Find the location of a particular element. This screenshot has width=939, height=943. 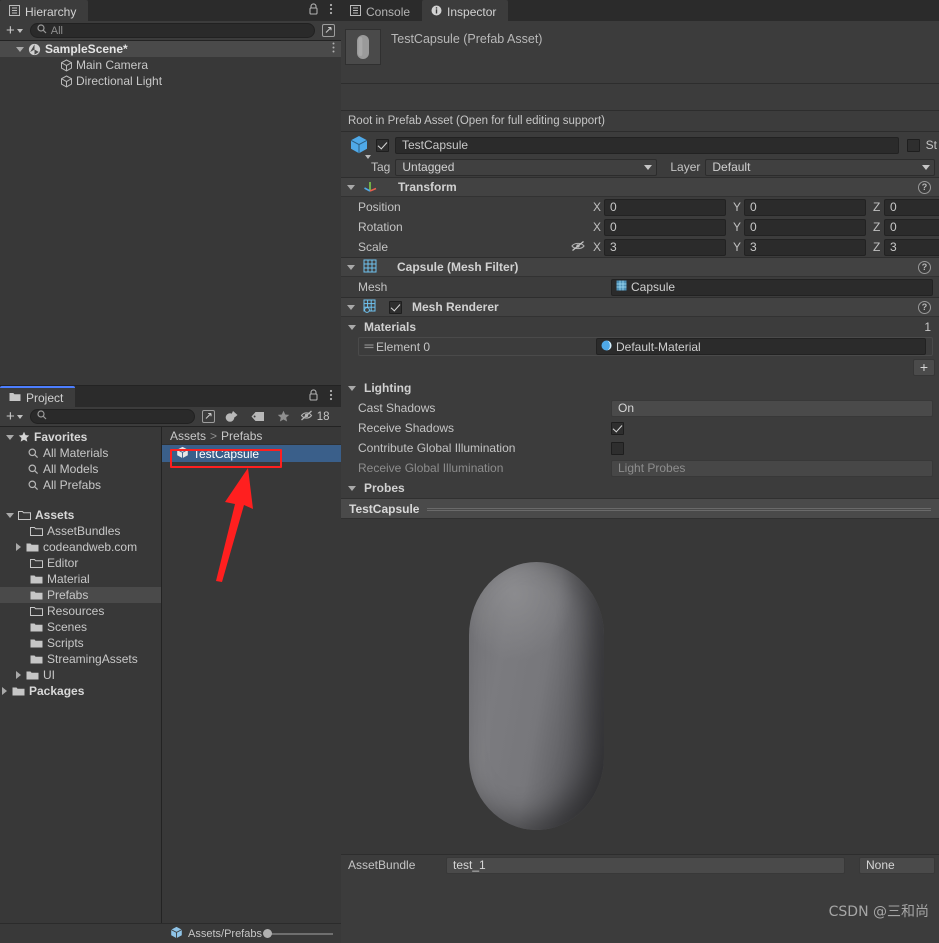

project-add-button: + is located at coordinates (14, 417).